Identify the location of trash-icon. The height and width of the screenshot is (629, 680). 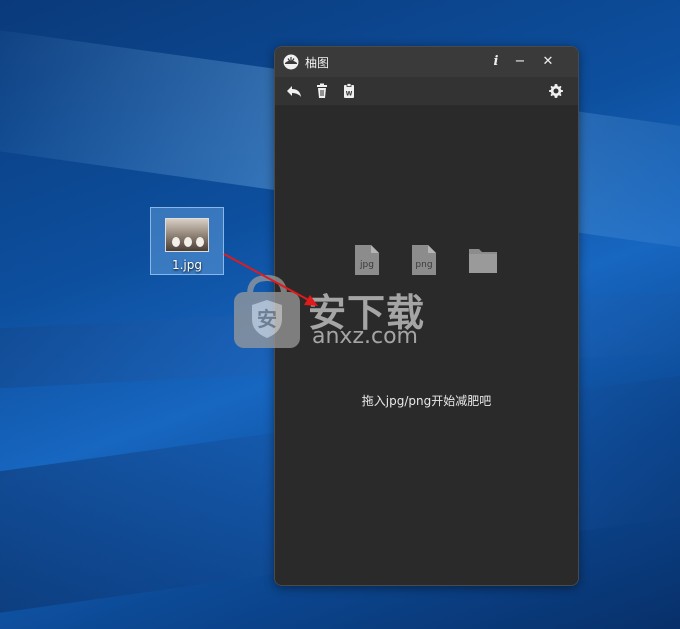
(322, 91).